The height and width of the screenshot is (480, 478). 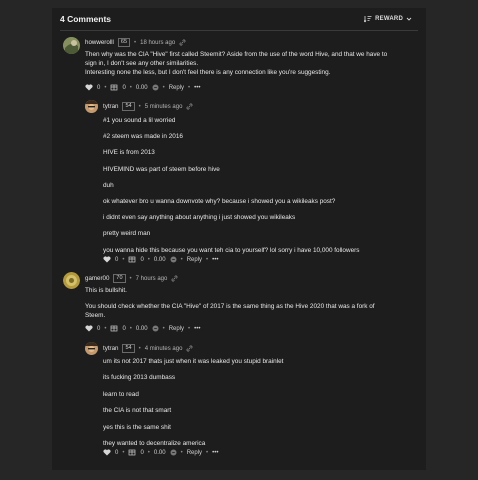 I want to click on comment-line: #1 you sound a lil worried, so click(x=139, y=120).